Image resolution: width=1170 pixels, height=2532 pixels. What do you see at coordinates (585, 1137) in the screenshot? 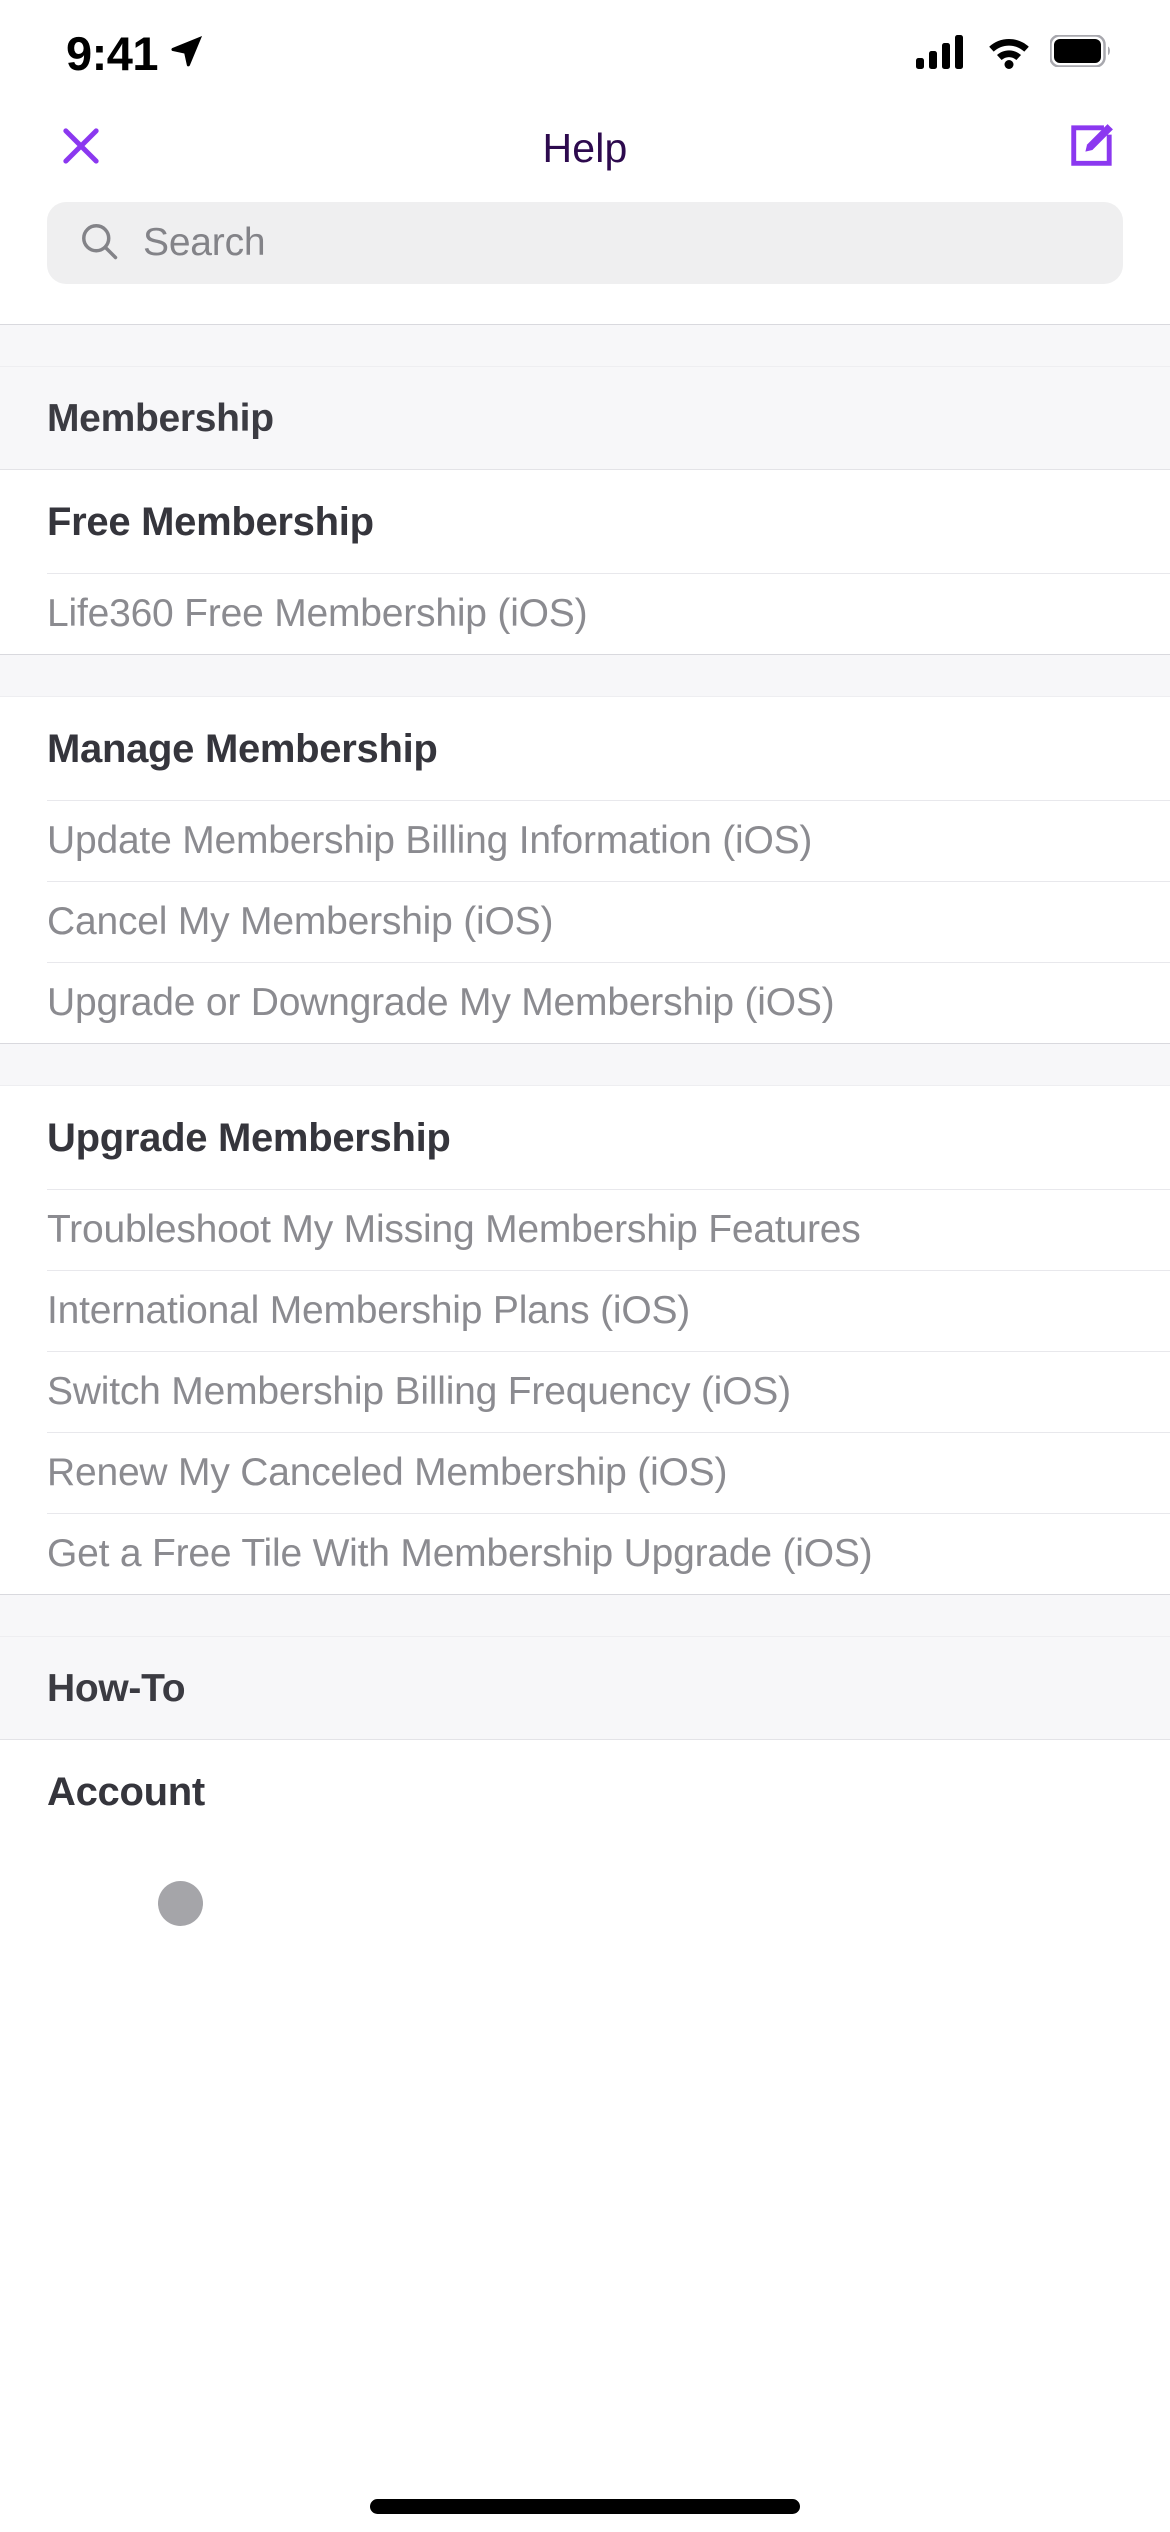
I see `group-header: Upgrade Membership` at bounding box center [585, 1137].